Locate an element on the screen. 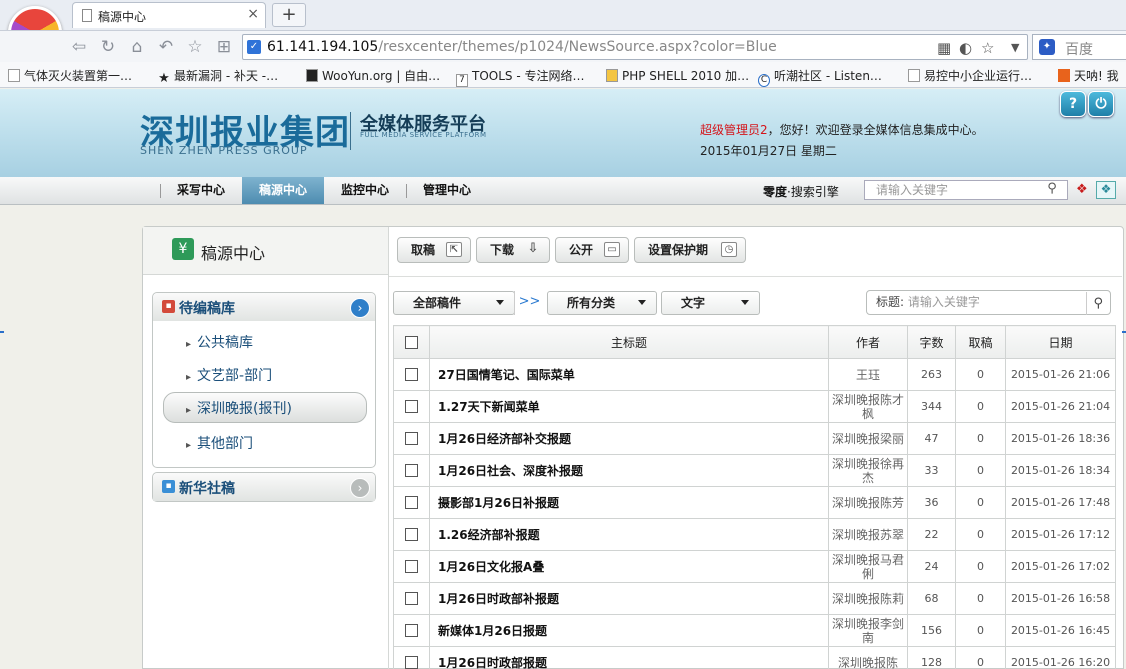  help-icon: ? is located at coordinates (1073, 104).